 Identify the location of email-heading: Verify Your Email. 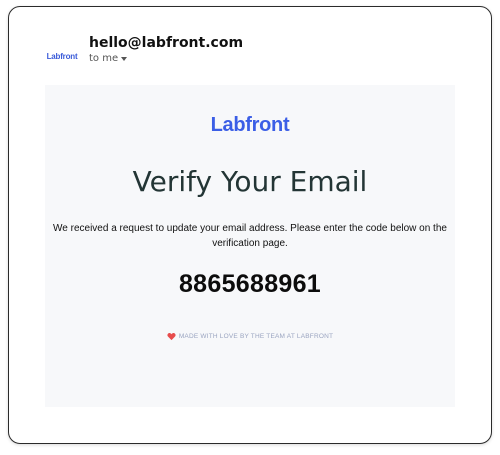
(250, 181).